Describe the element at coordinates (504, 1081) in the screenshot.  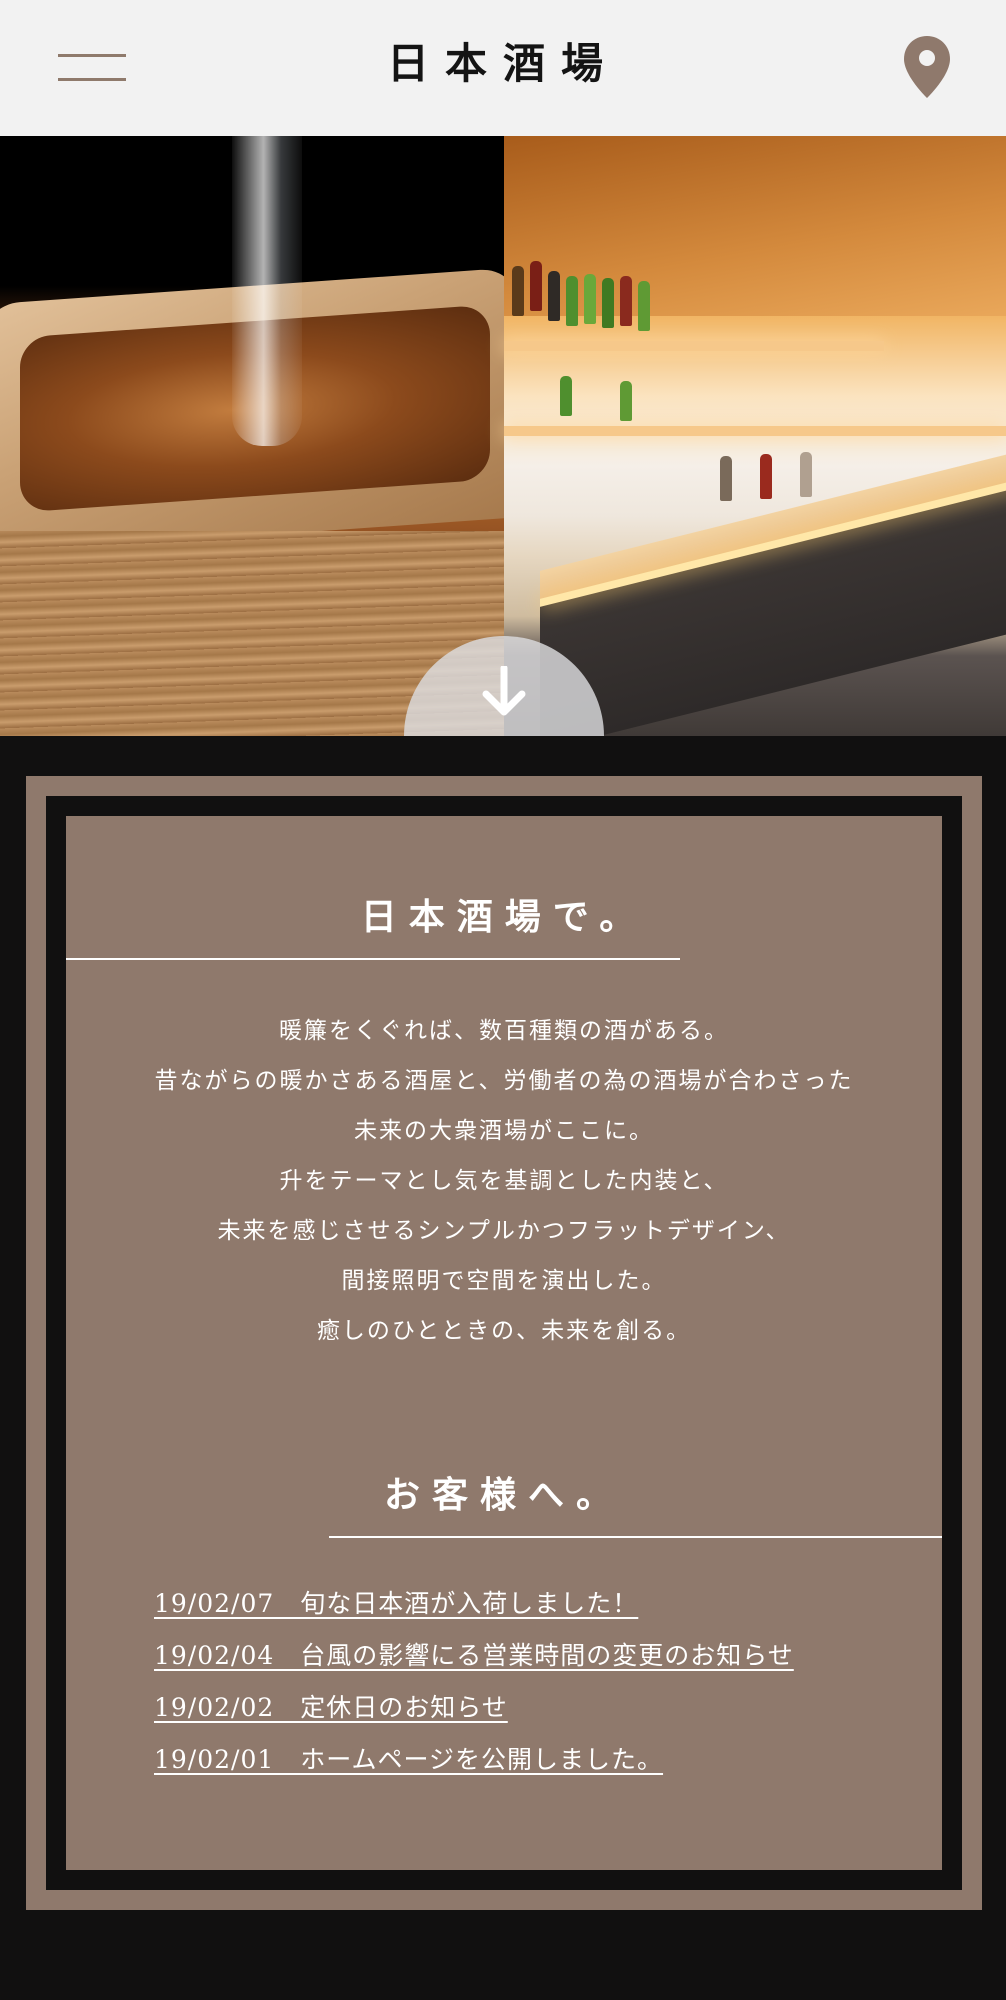
I see `about-line: 昔ながらの暖かさある酒屋と、労働者の為の酒場が合わさった` at that location.